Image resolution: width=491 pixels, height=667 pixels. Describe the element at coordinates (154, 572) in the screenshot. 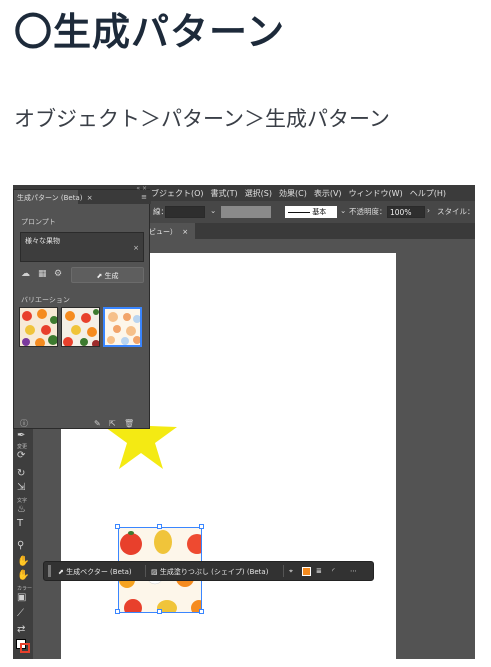

I see `shape-fill-icon: ▨` at that location.